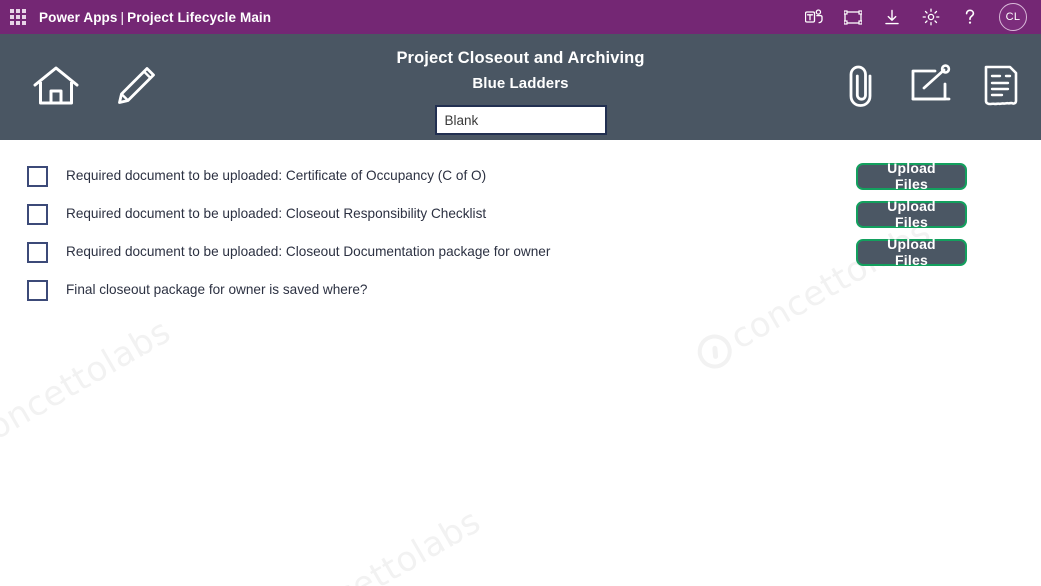  What do you see at coordinates (96, 86) in the screenshot?
I see `header-left-actions` at bounding box center [96, 86].